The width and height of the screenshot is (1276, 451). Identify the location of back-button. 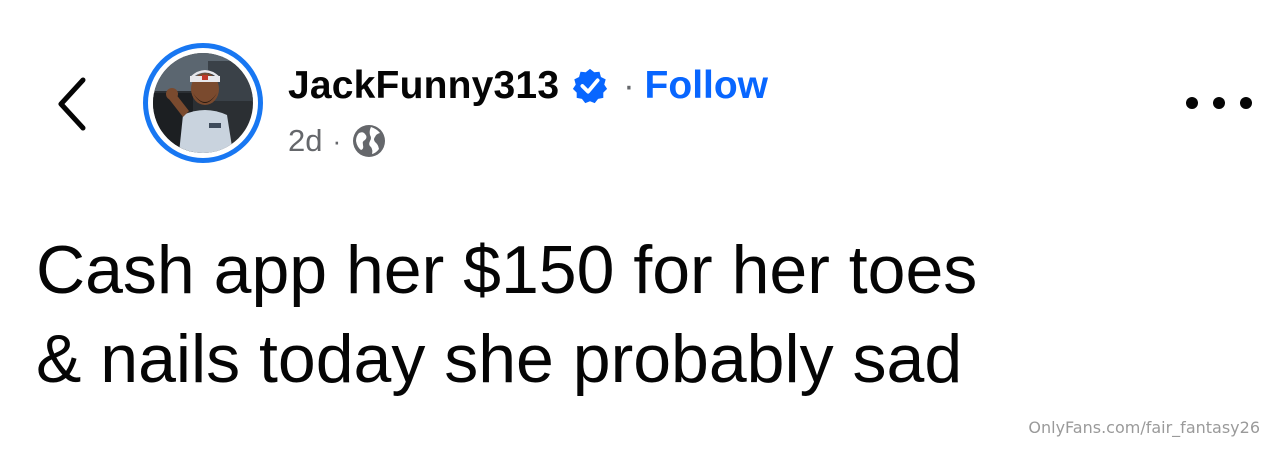
(71, 104).